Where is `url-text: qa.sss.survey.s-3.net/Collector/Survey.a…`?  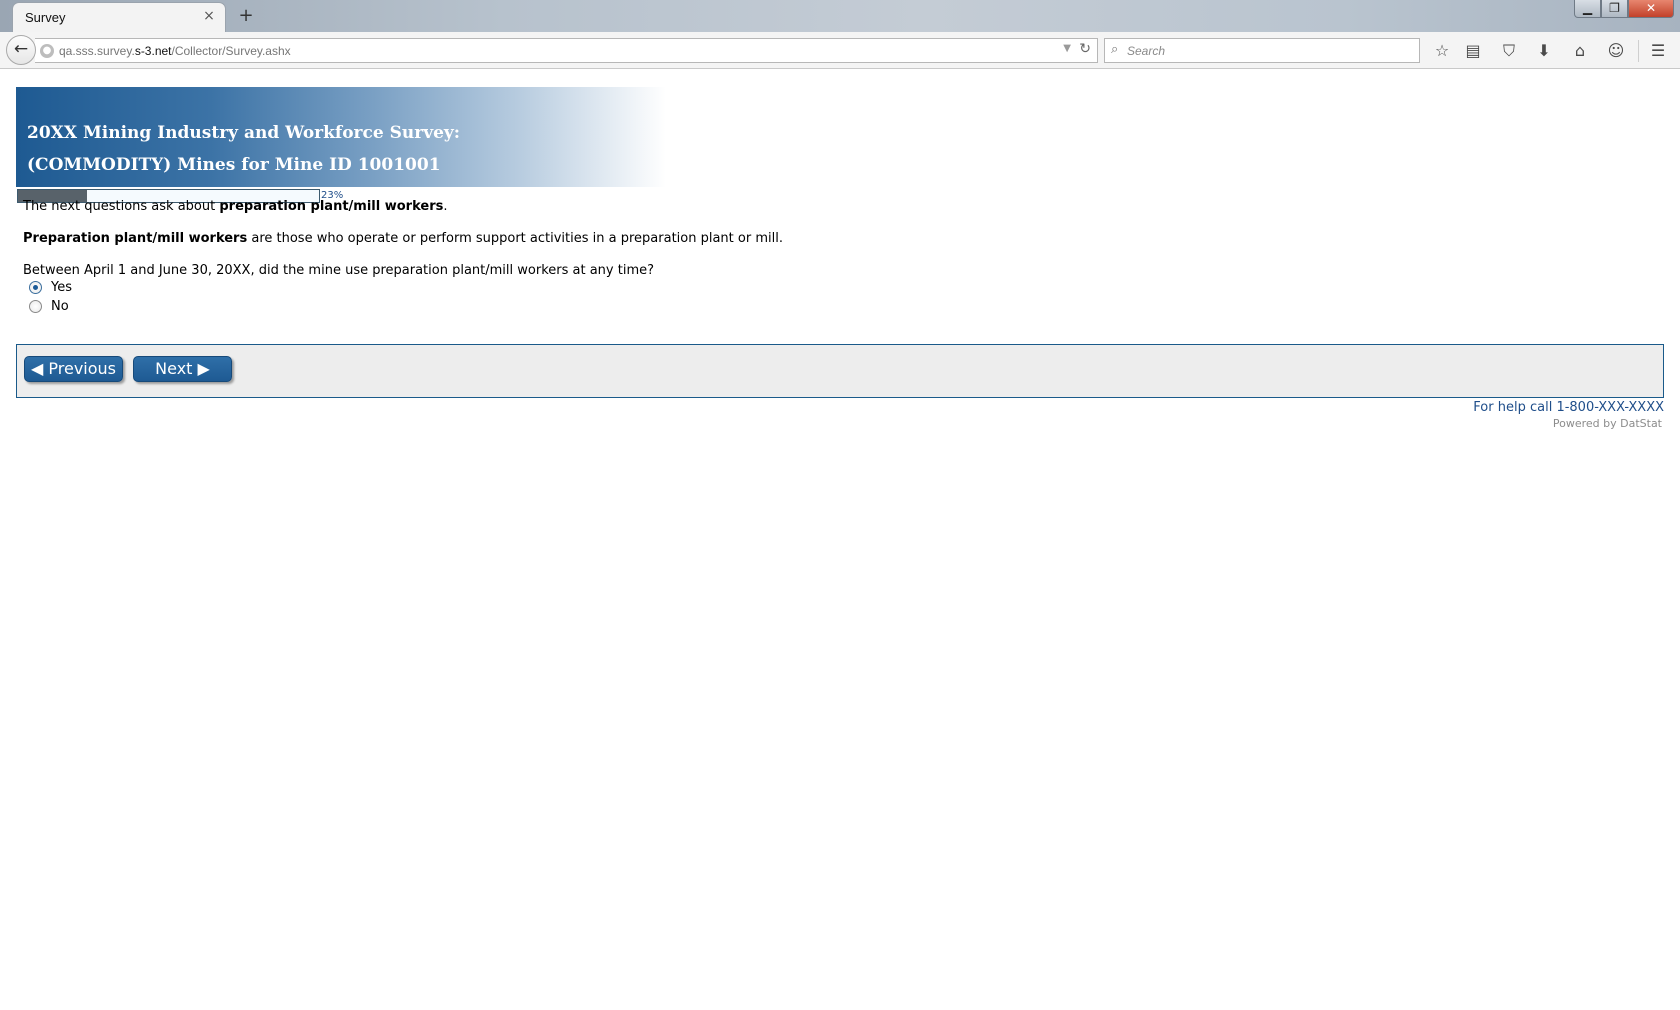
url-text: qa.sss.survey.s-3.net/Collector/Survey.a… is located at coordinates (175, 51).